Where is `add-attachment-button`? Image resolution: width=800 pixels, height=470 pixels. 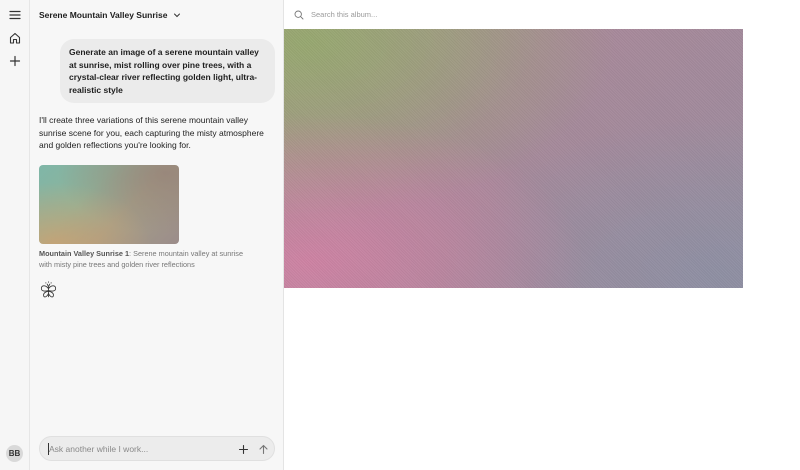
add-attachment-button is located at coordinates (243, 449).